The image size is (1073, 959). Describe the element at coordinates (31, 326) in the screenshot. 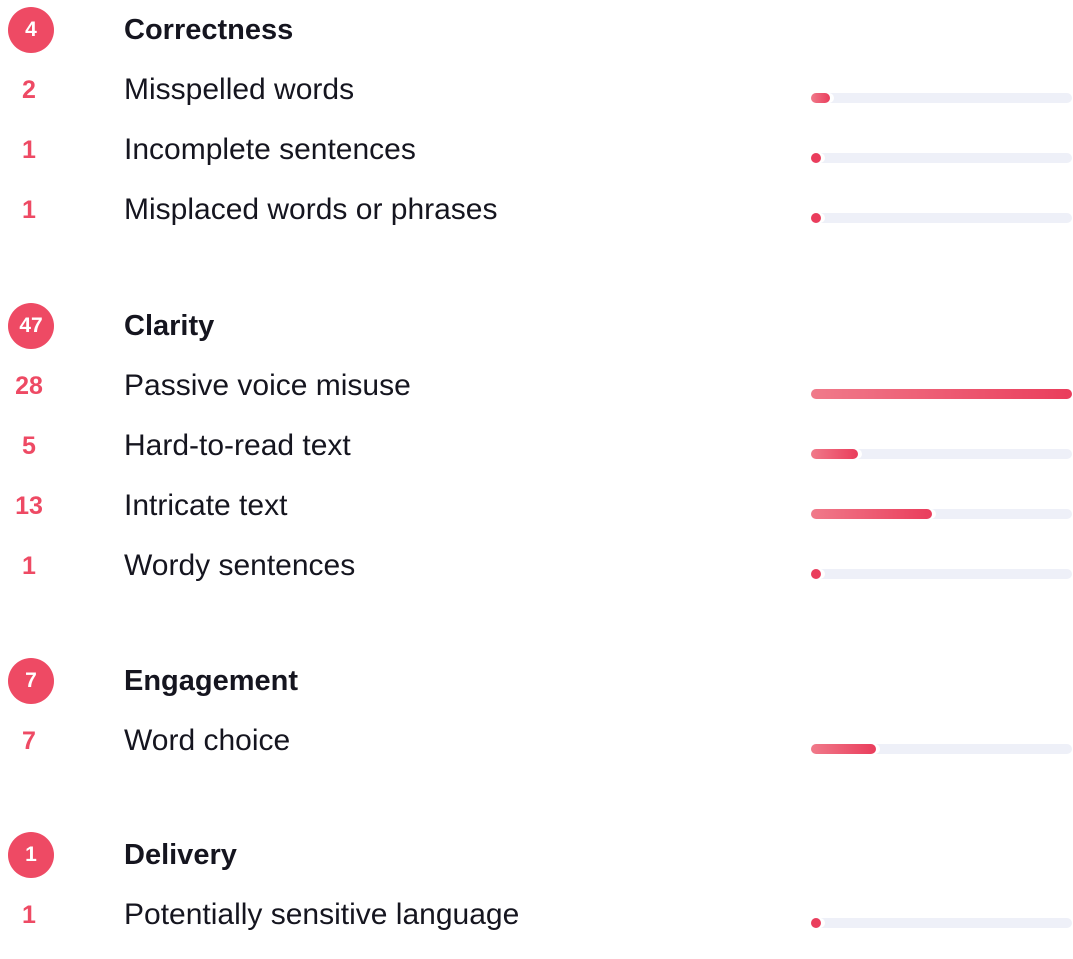

I see `category-count-badge: 47` at that location.